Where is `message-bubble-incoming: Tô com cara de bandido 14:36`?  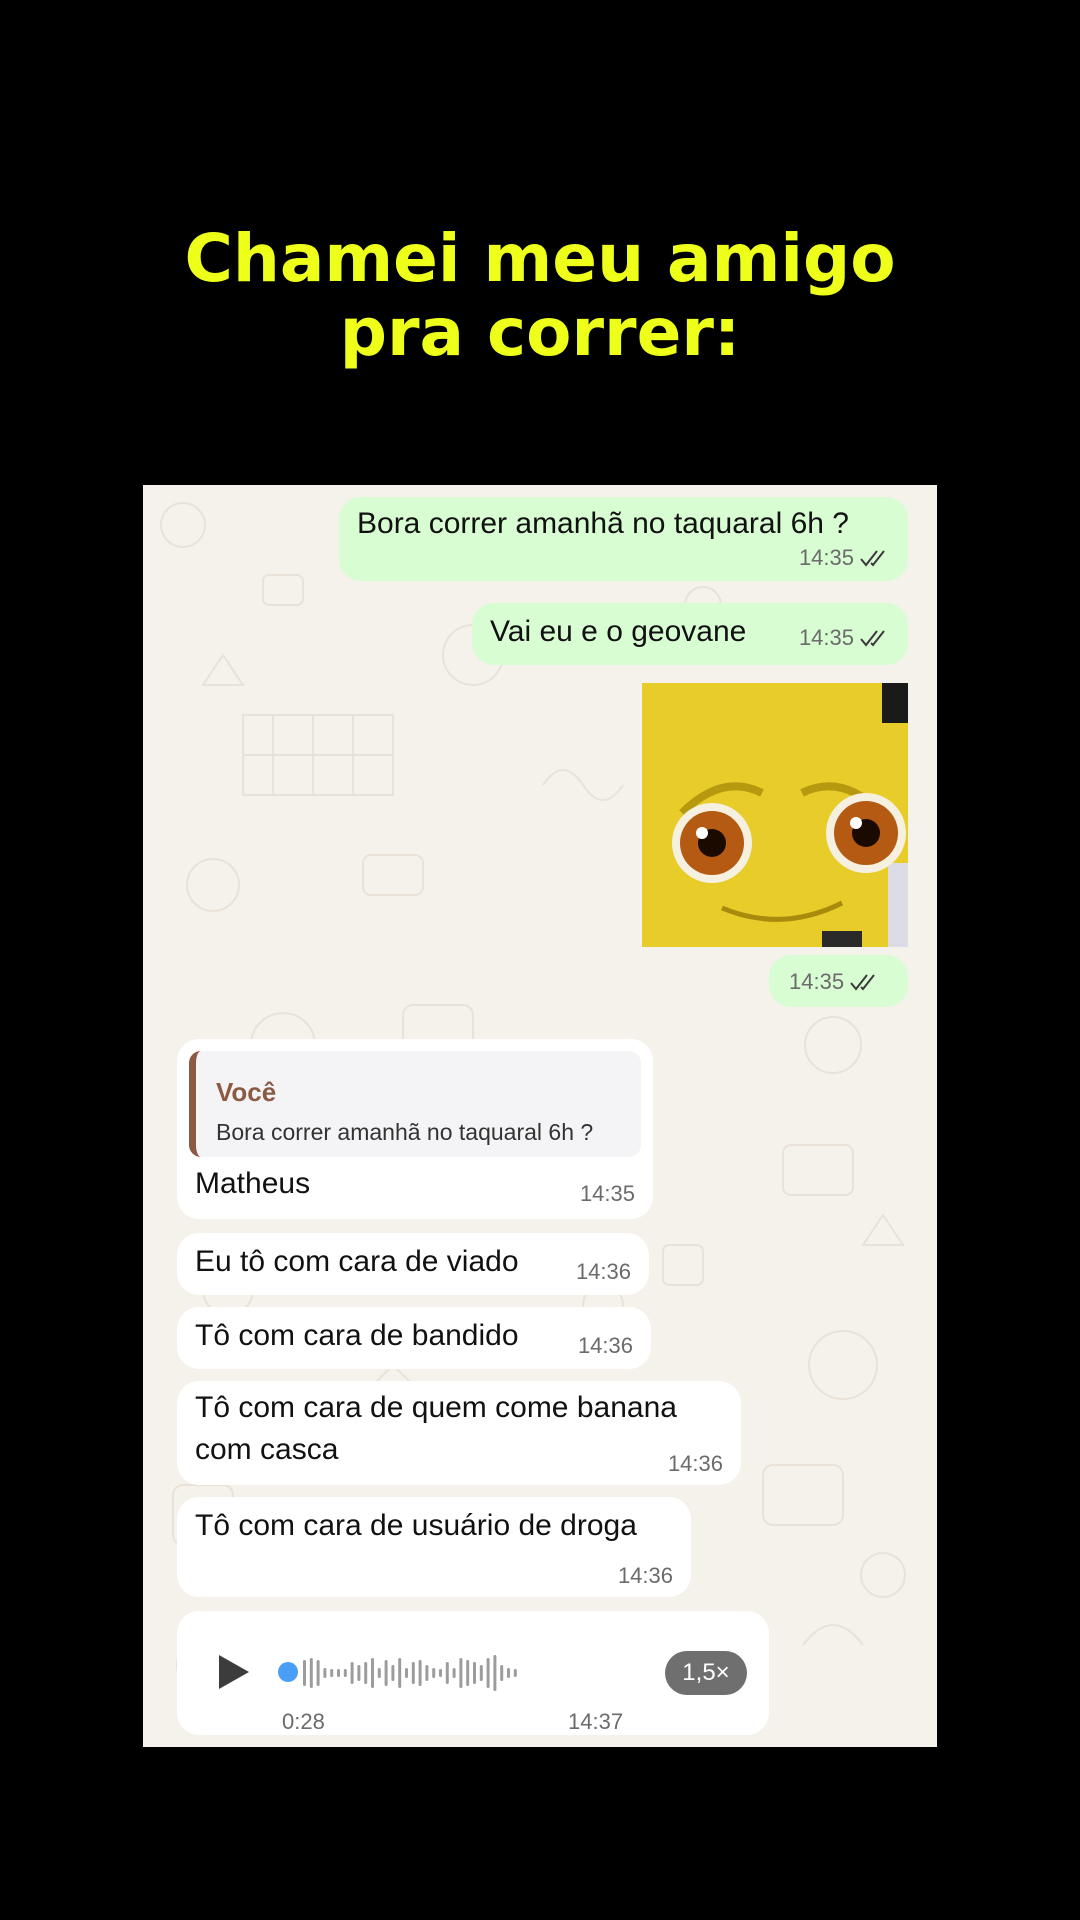 message-bubble-incoming: Tô com cara de bandido 14:36 is located at coordinates (414, 1338).